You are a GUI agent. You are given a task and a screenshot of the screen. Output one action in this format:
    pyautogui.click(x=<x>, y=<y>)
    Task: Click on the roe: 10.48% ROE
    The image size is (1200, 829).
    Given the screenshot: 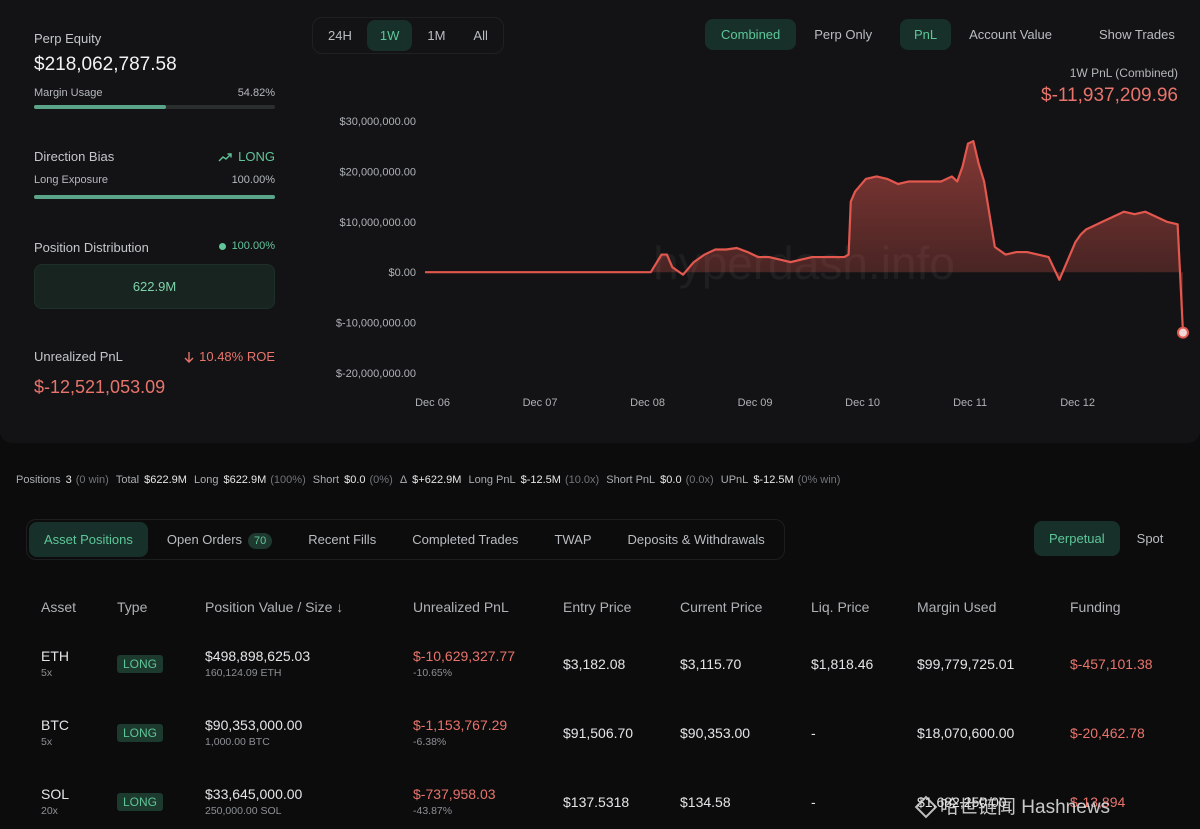 What is the action you would take?
    pyautogui.click(x=229, y=356)
    